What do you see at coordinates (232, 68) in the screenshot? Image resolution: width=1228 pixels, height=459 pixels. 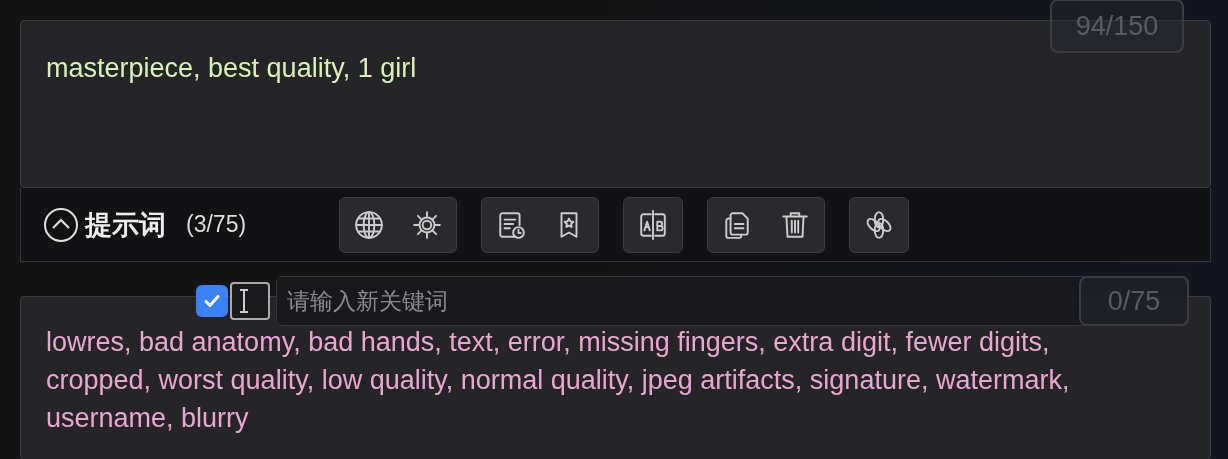 I see `prompt-text: masterpiece, best quality, 1 girl` at bounding box center [232, 68].